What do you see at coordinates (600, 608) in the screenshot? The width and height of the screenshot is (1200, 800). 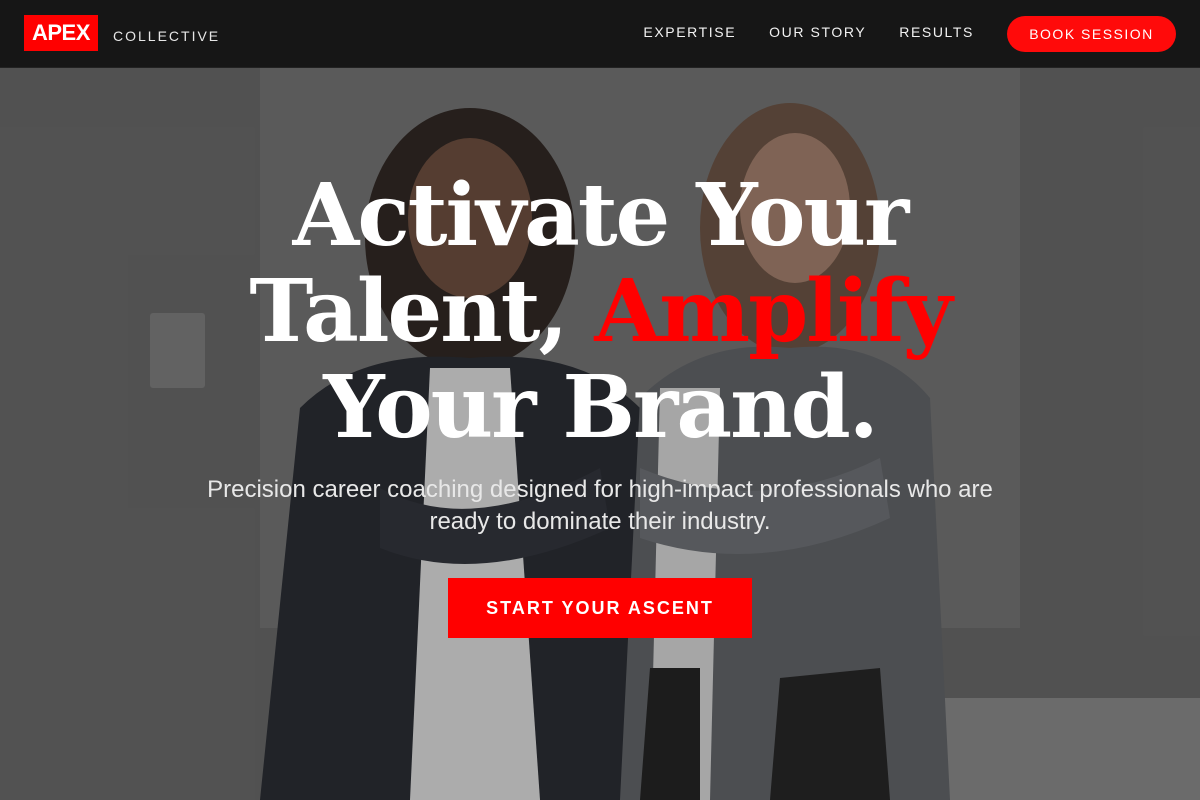 I see `start-your-ascent-button: START YOUR ASCENT` at bounding box center [600, 608].